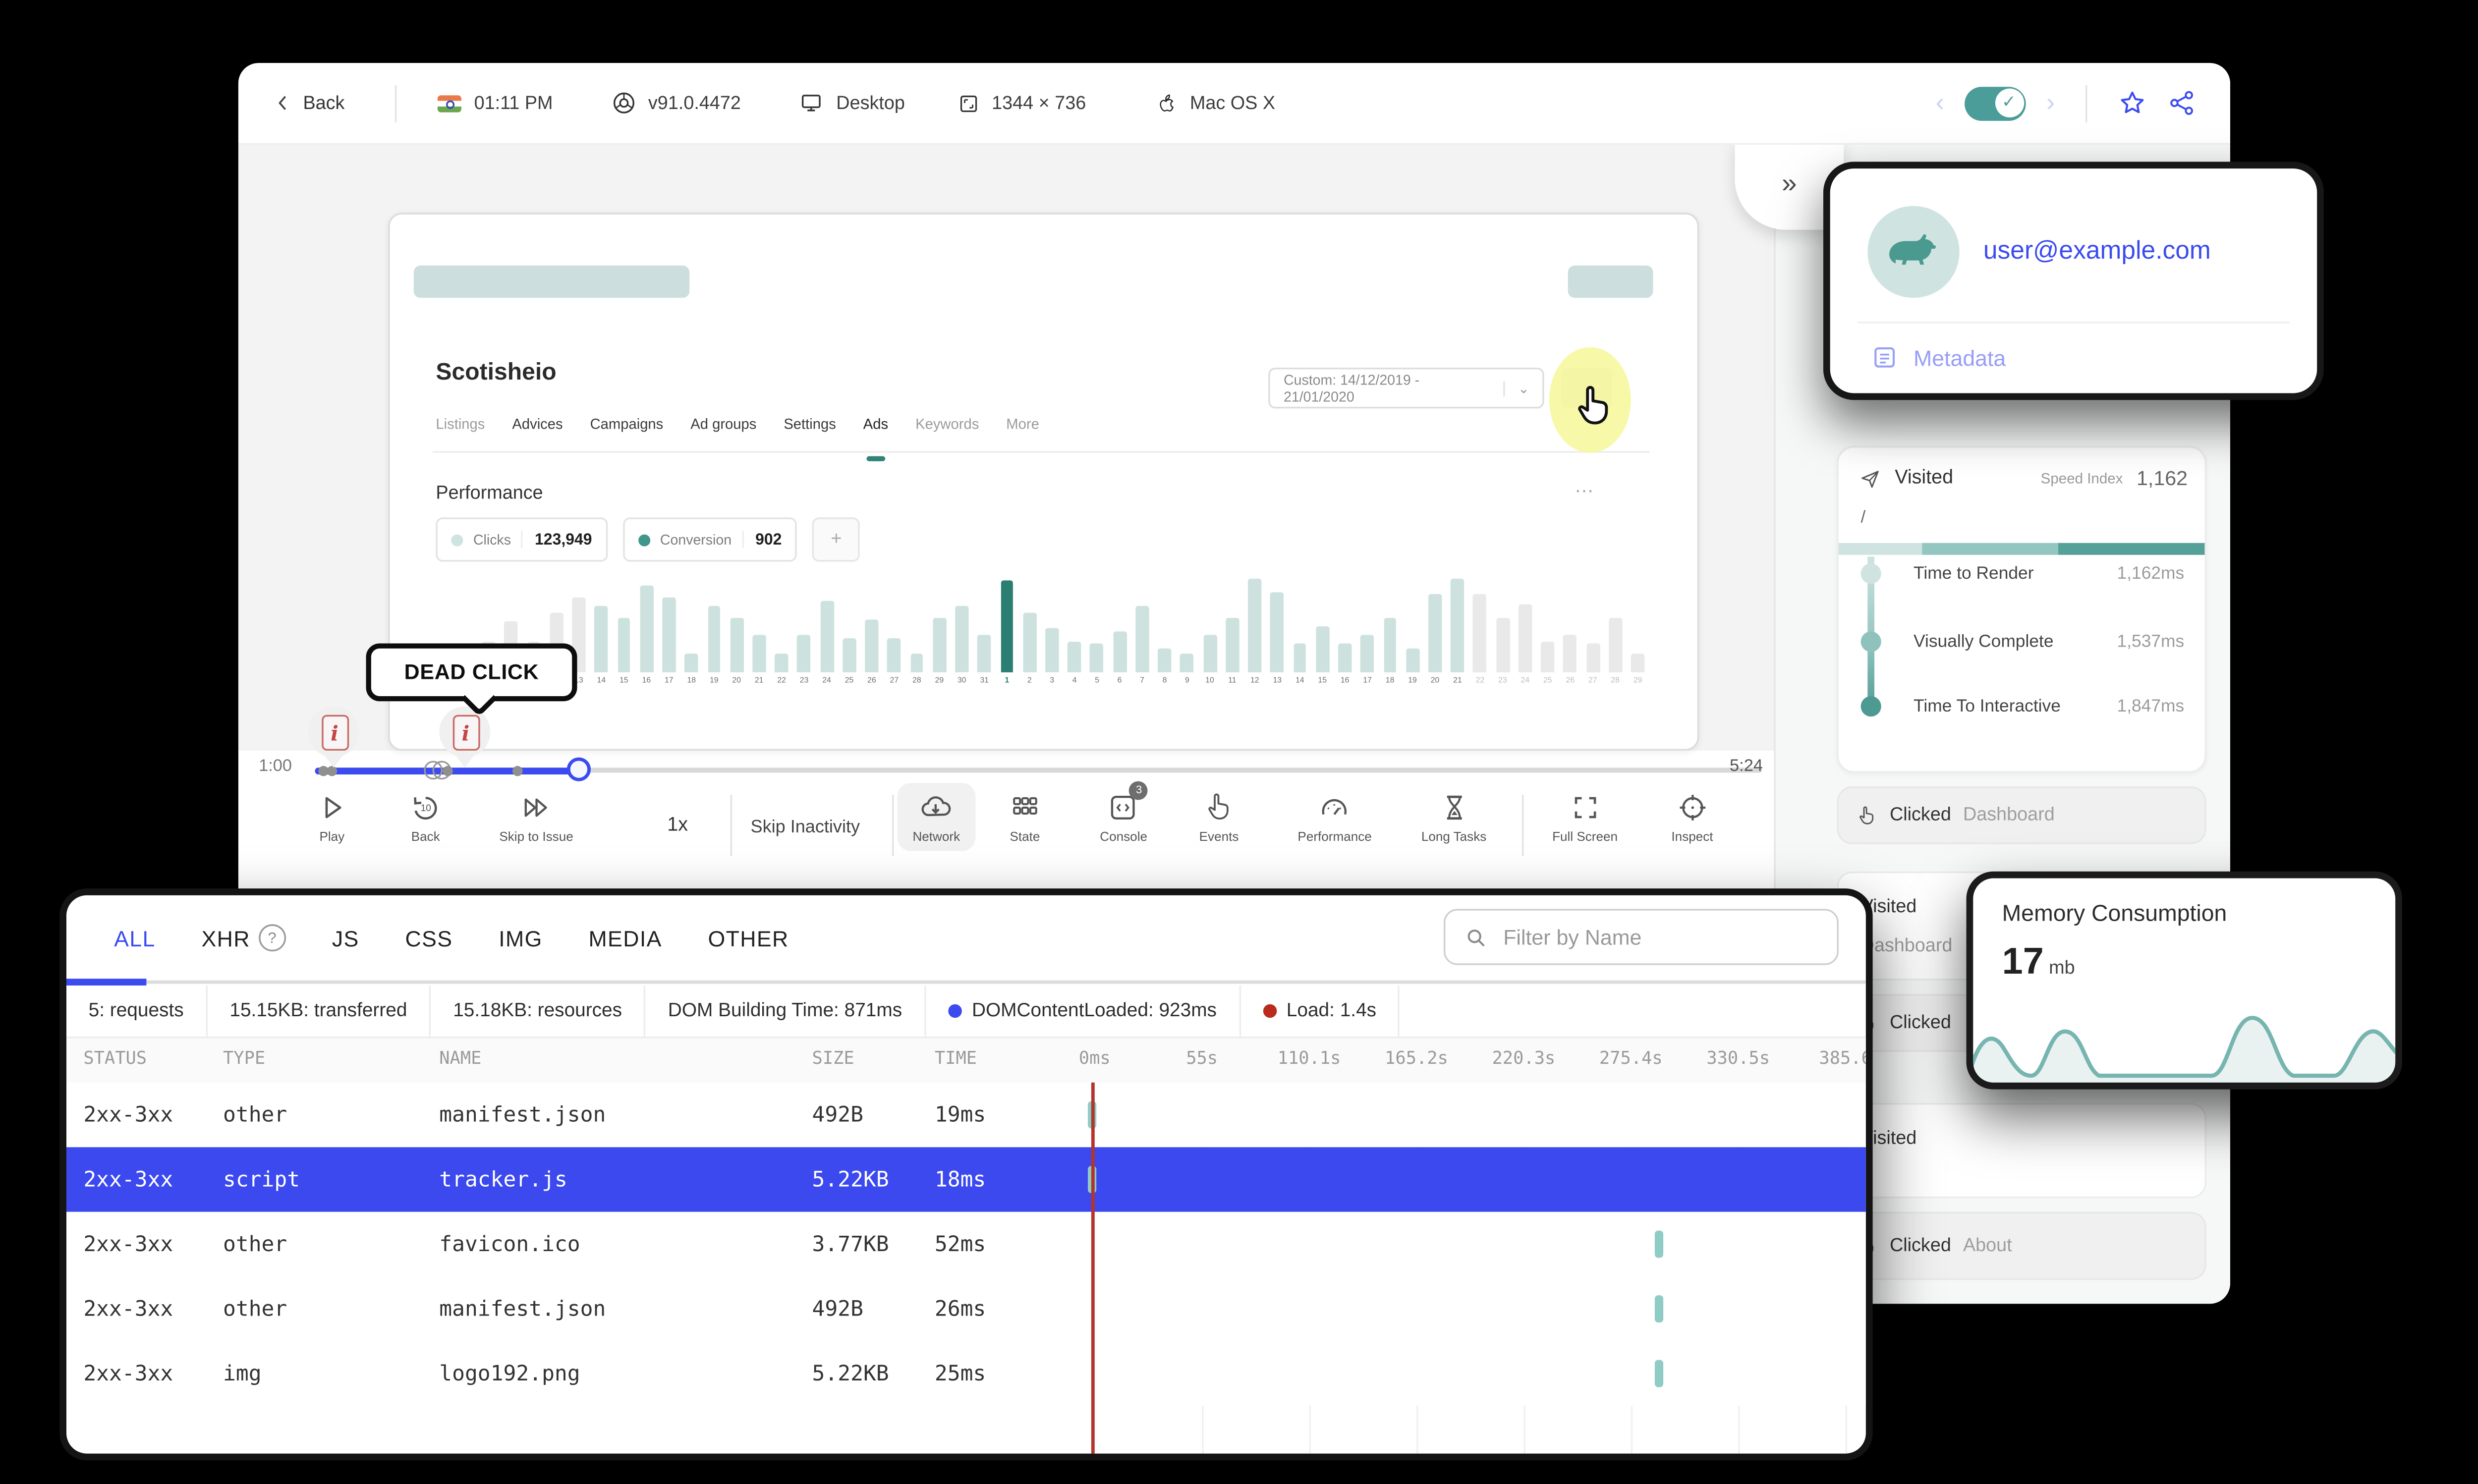  Describe the element at coordinates (1345, 680) in the screenshot. I see `chart-x-label: 16` at that location.